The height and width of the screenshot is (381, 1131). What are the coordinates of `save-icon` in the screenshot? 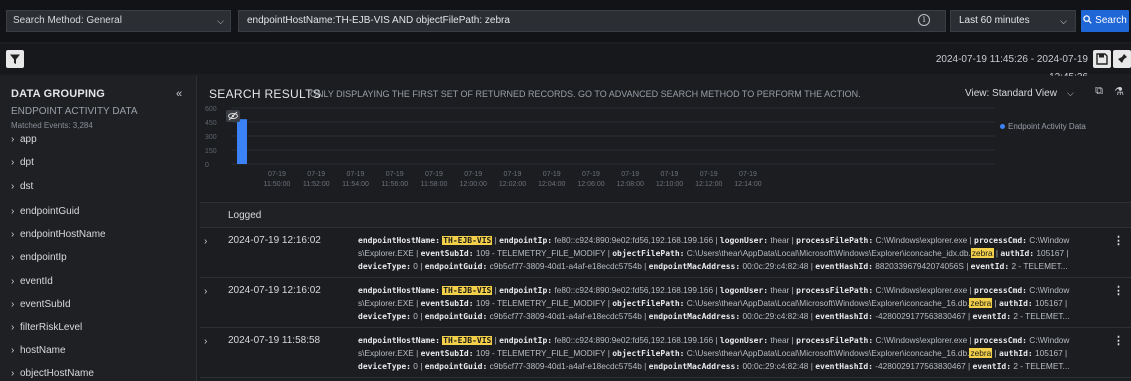 It's located at (1102, 59).